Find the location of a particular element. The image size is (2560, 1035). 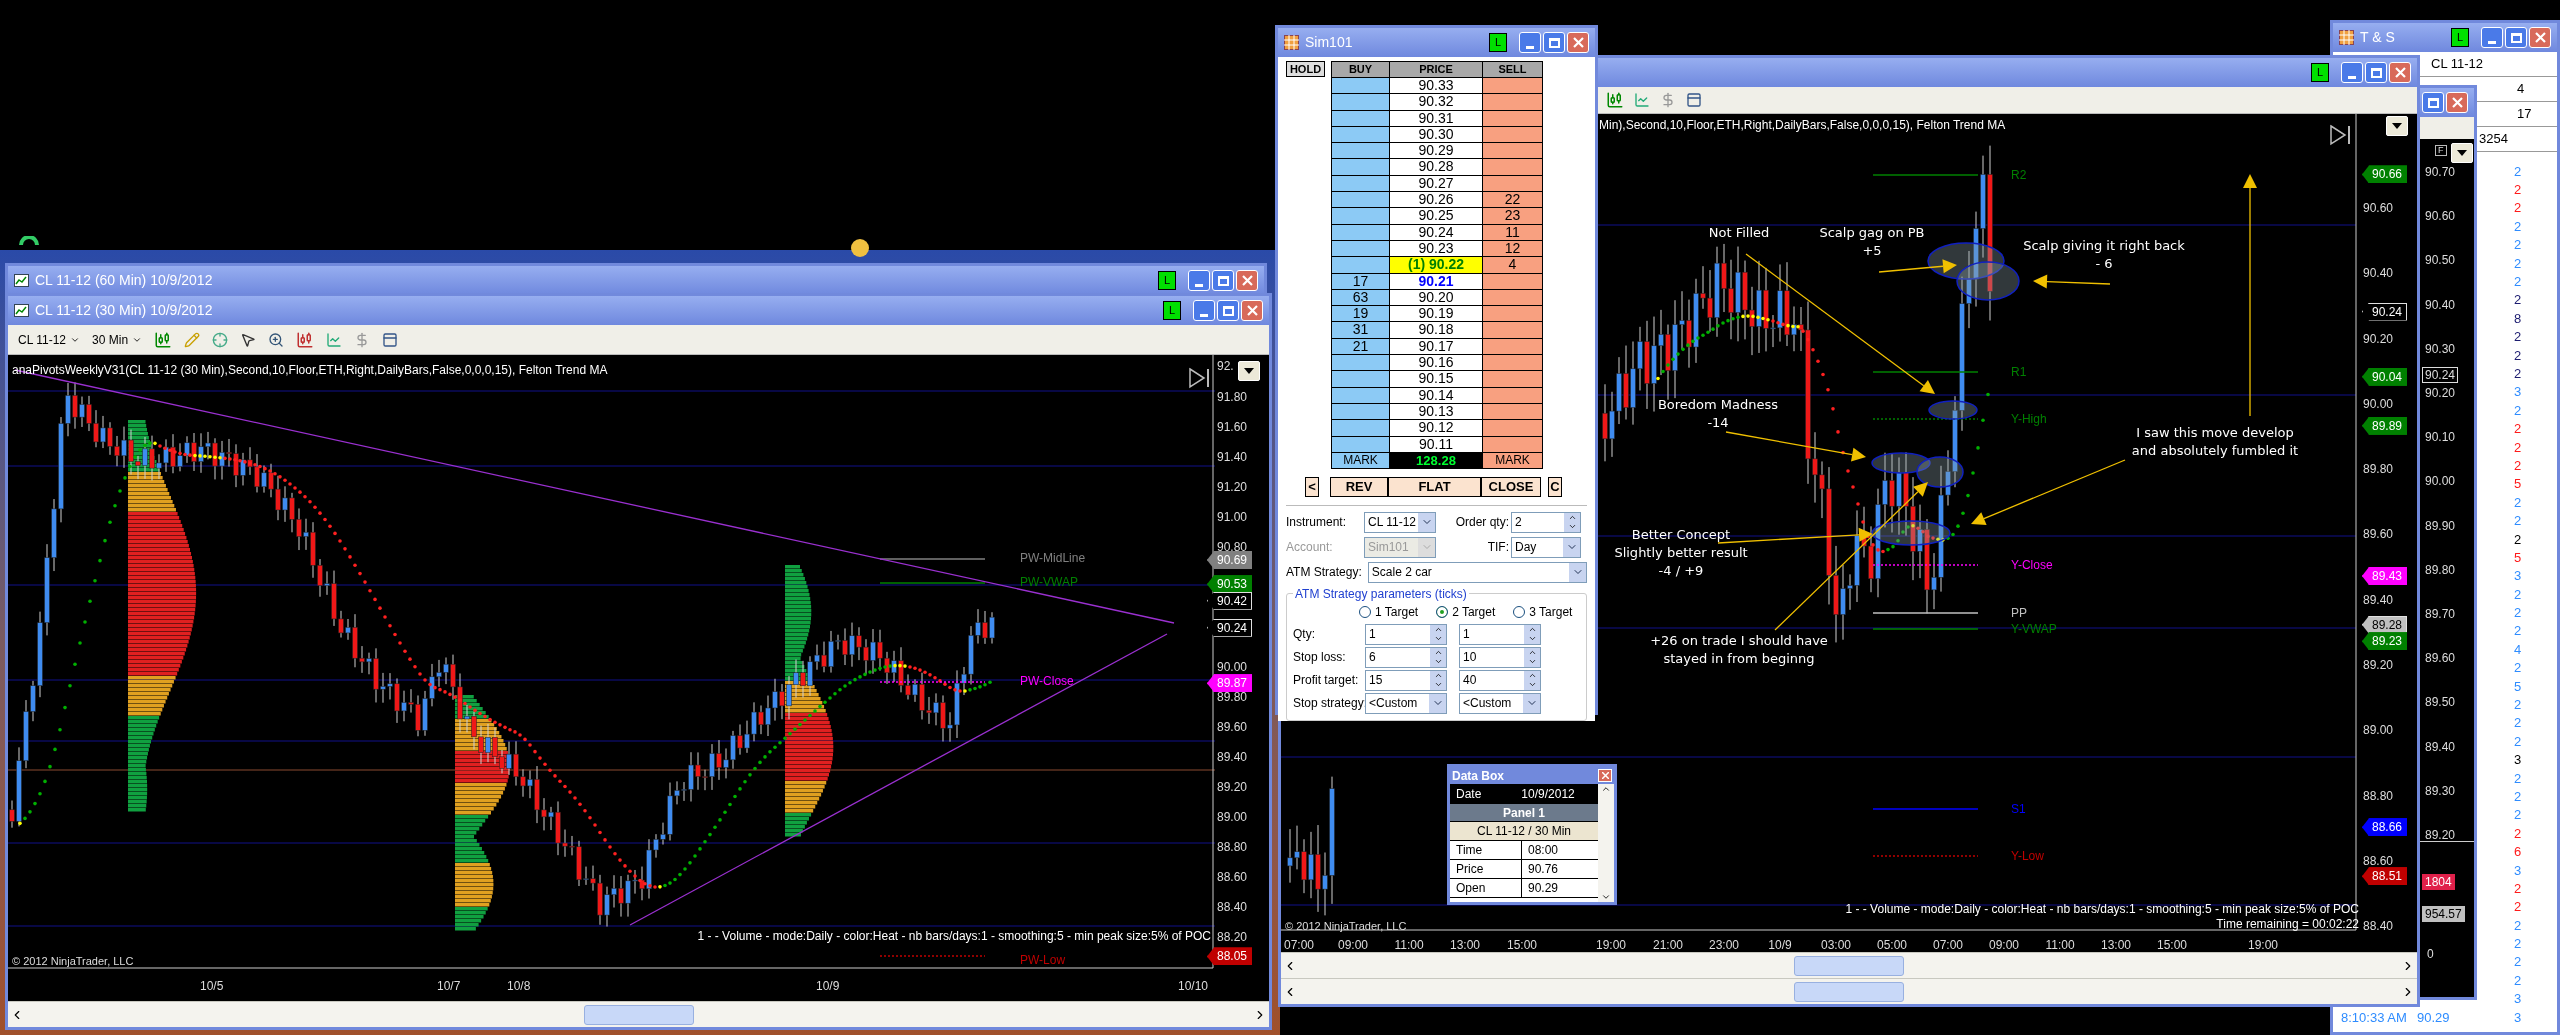

buy-cell: 19 is located at coordinates (1361, 314).